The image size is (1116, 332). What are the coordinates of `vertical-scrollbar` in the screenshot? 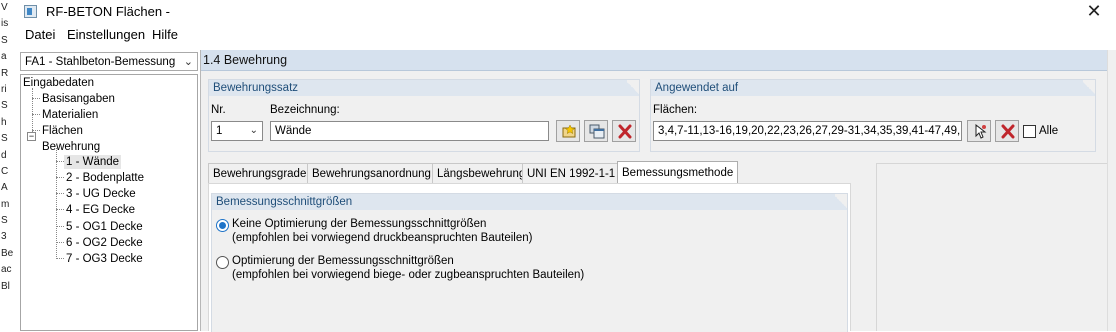 It's located at (1111, 190).